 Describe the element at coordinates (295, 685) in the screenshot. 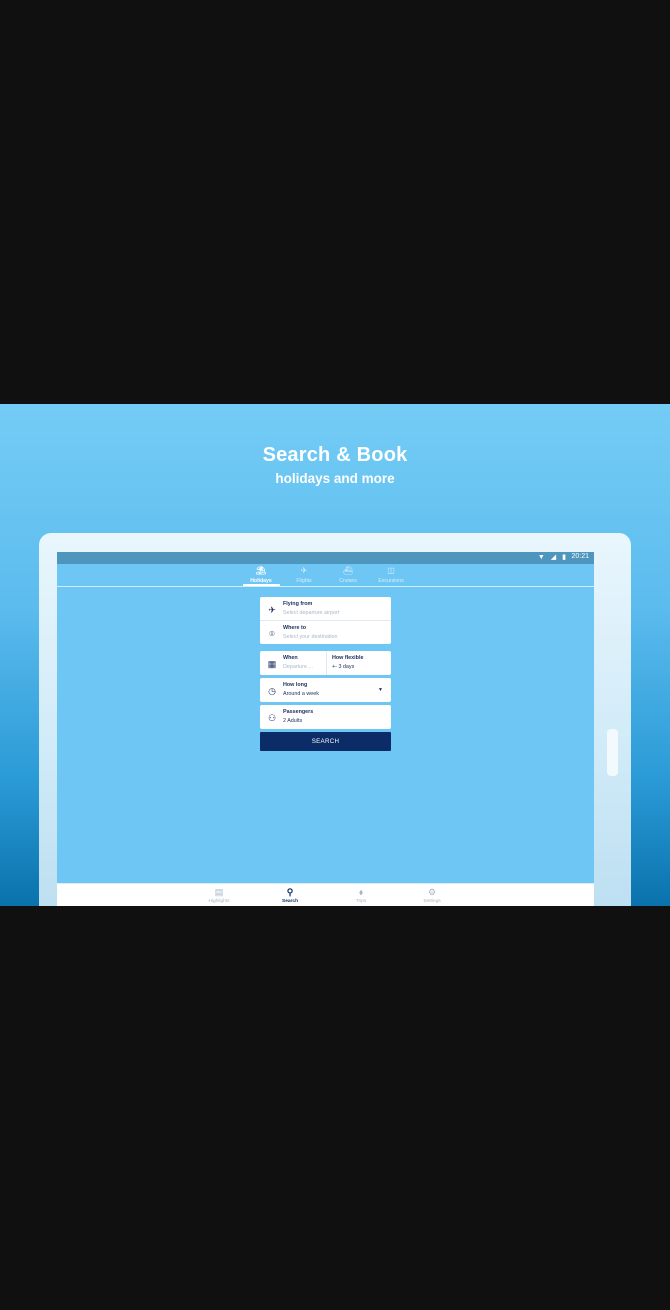

I see `how-long-label: How long` at that location.